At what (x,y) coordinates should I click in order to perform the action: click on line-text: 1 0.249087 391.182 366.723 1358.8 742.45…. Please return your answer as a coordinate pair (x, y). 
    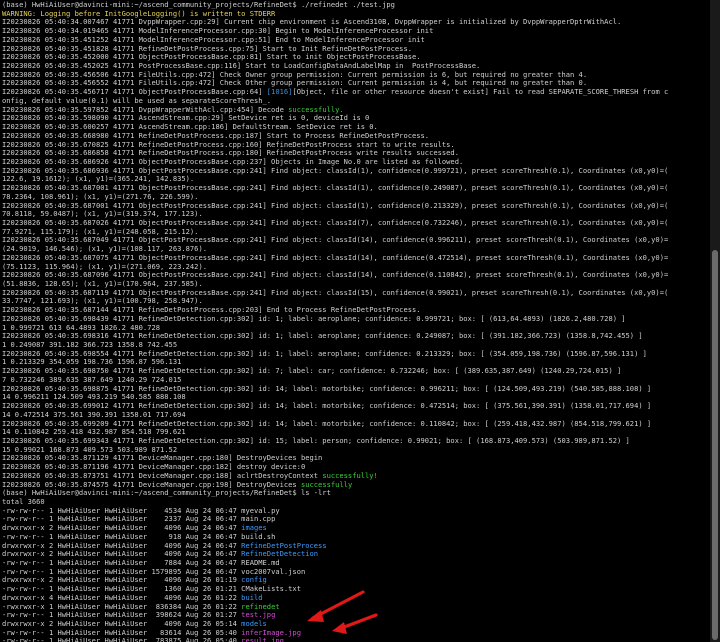
    Looking at the image, I should click on (90, 345).